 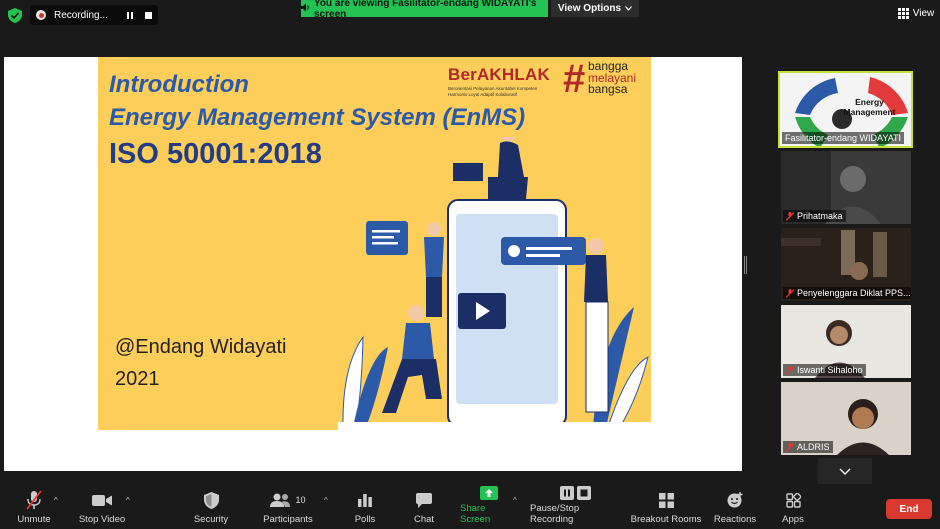 What do you see at coordinates (102, 519) in the screenshot?
I see `stop-video-label: Stop Video` at bounding box center [102, 519].